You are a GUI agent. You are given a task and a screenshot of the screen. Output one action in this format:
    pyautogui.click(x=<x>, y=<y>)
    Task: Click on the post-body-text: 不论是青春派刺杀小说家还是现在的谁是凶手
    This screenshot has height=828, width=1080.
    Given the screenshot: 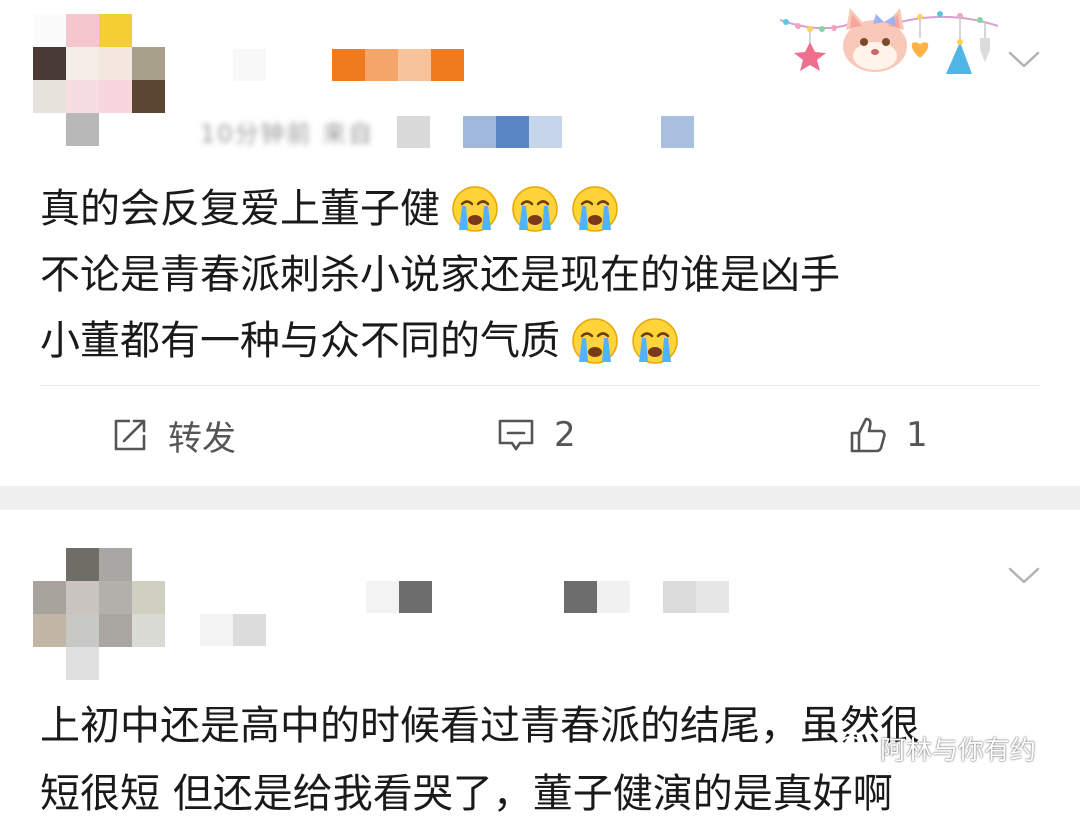 What is the action you would take?
    pyautogui.click(x=440, y=275)
    